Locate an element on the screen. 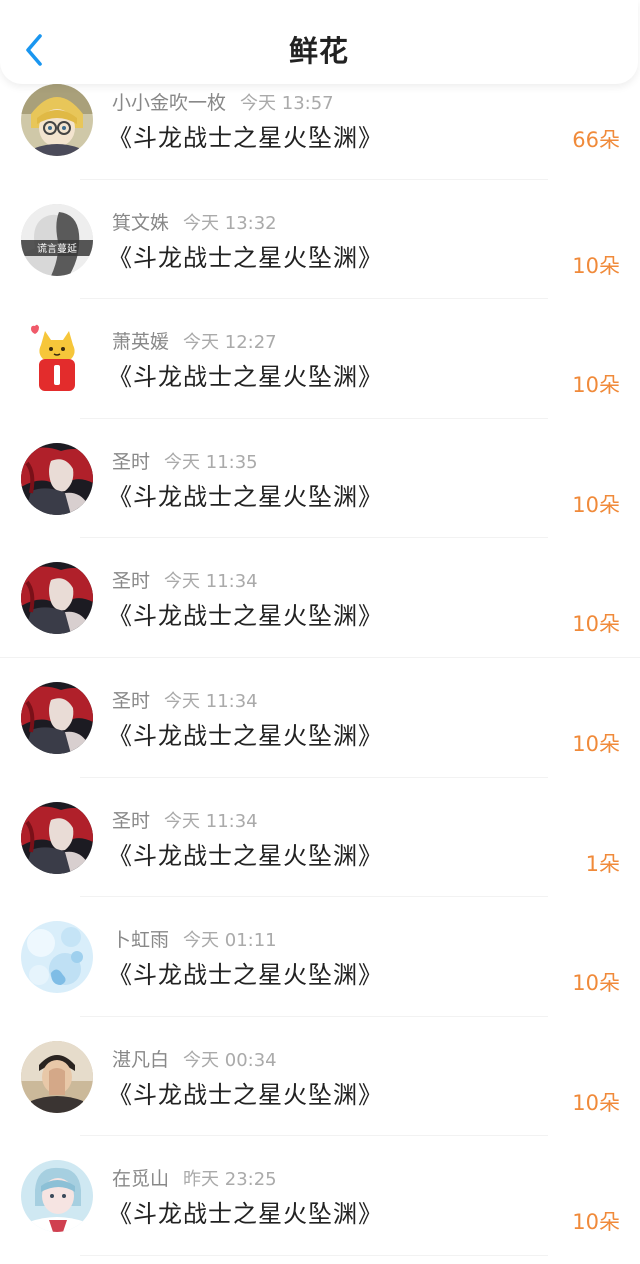 The height and width of the screenshot is (1264, 640). timestamp: 今天 11:35 is located at coordinates (211, 462).